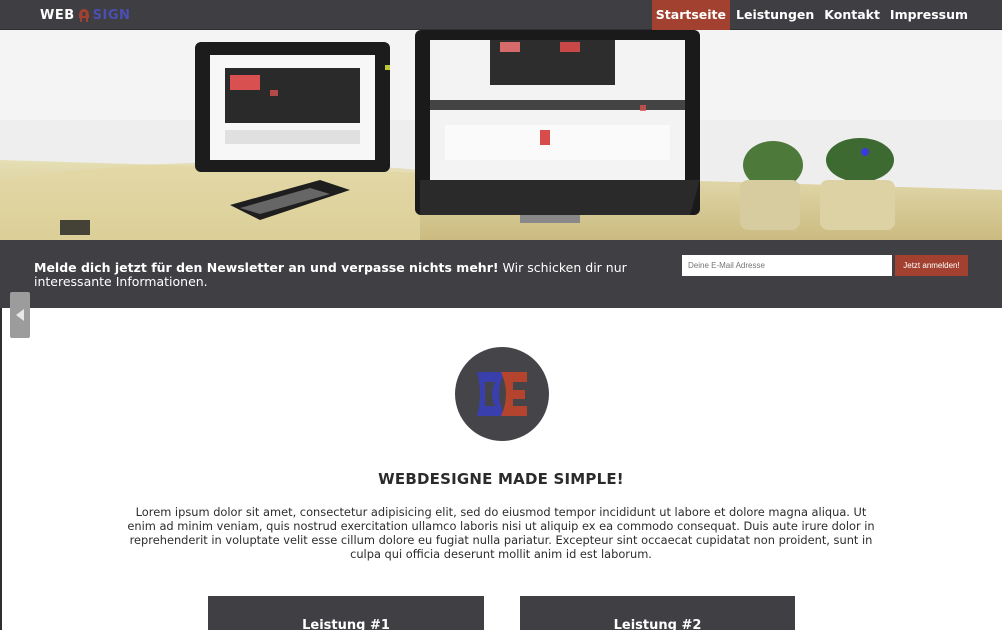  I want to click on logo-text-web: WEB, so click(57, 15).